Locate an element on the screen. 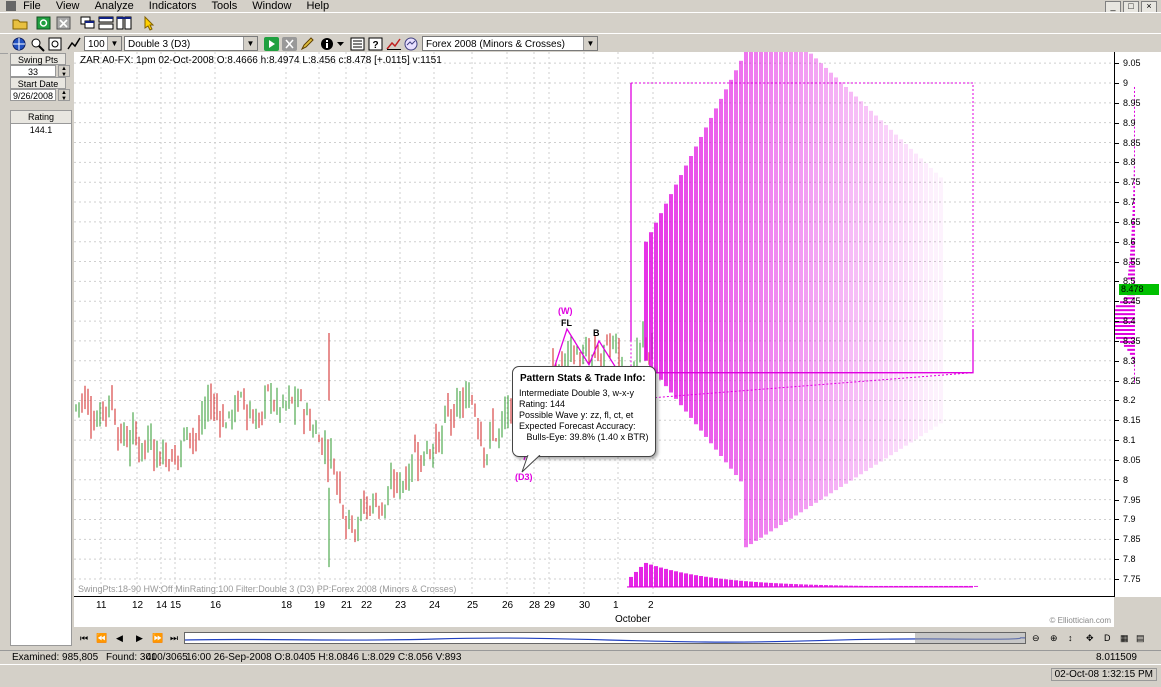  menu-window: Window is located at coordinates (271, 6).